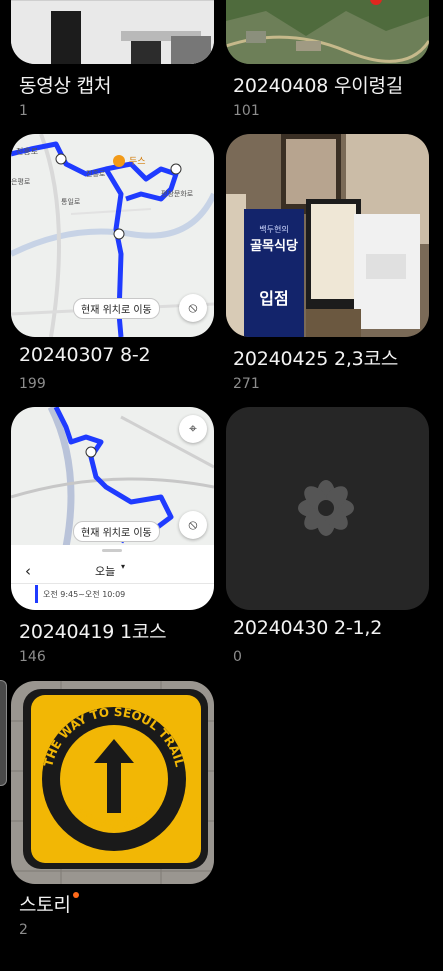 The width and height of the screenshot is (443, 971). Describe the element at coordinates (112, 235) in the screenshot. I see `album-thumbnail-map-route: 진흥로 두스 진흥로 은평로 통일로 평창문화로 현재 위치로 이동 ⦸` at that location.